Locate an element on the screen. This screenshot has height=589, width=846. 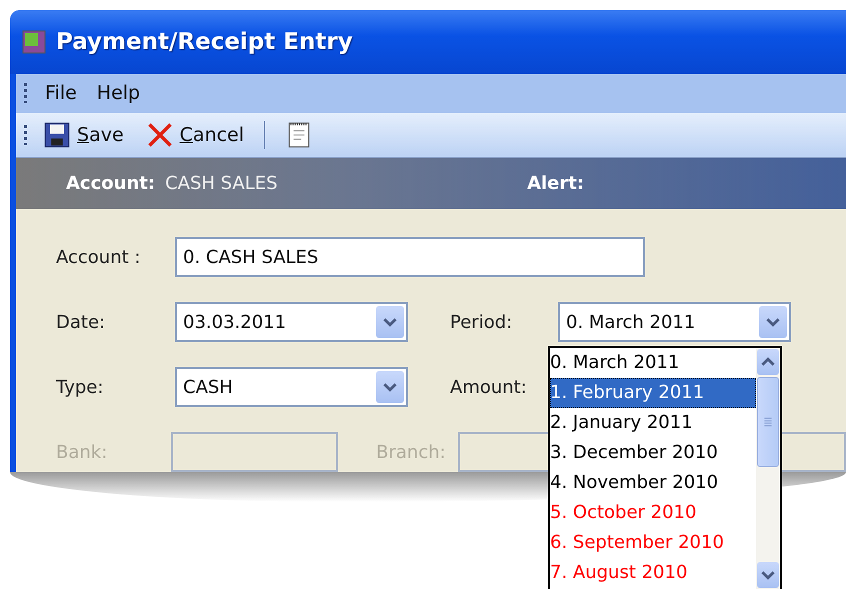
list-item: 7. August 2010 is located at coordinates (653, 573).